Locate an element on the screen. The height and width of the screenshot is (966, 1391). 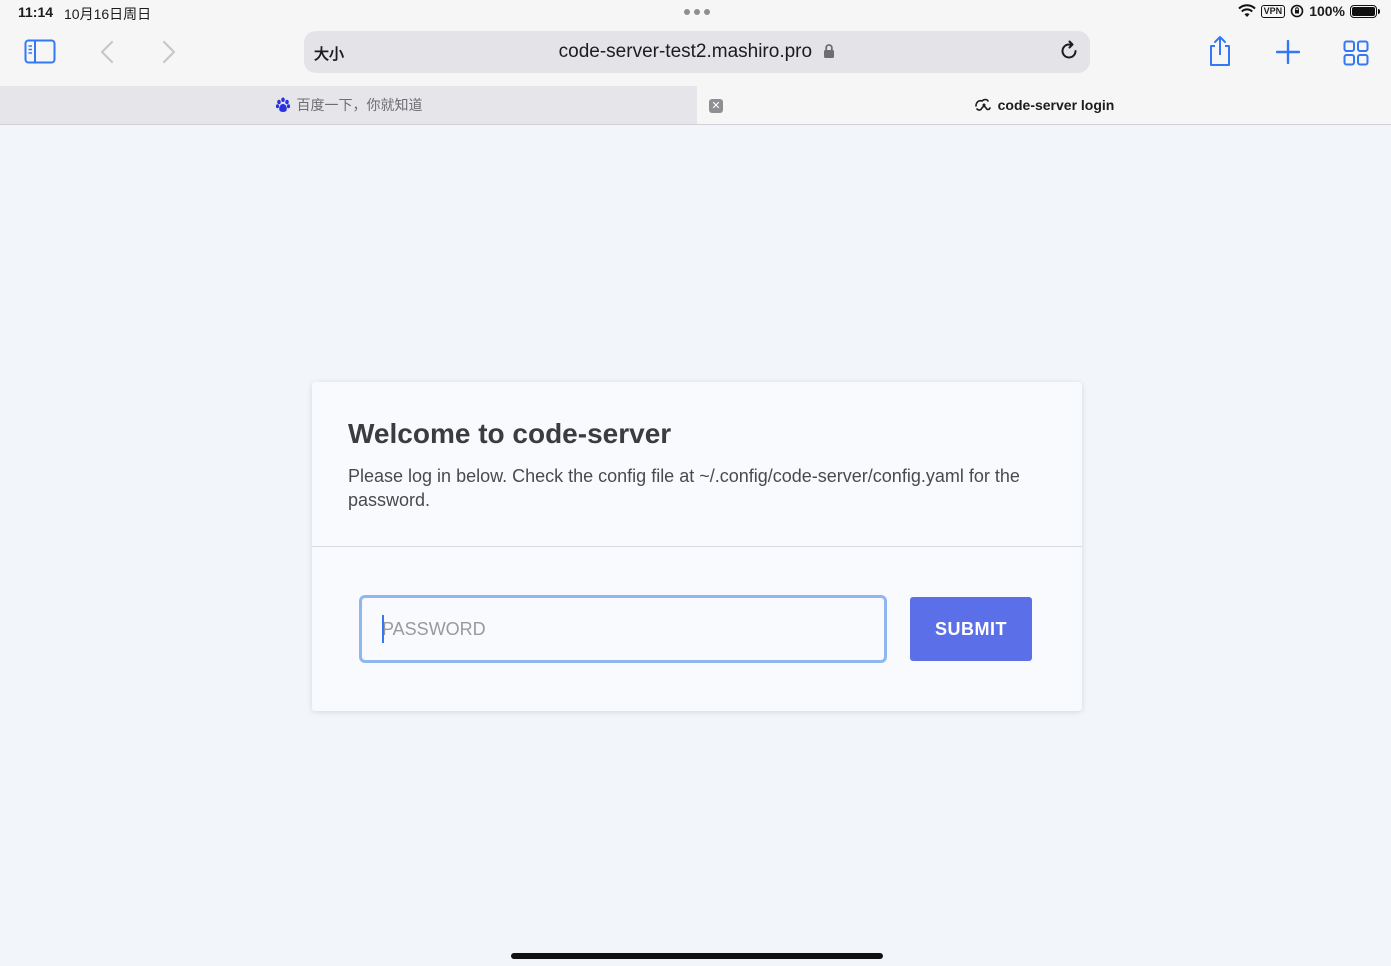
status-bar: 11:14 10月16日周日 VPN 100% is located at coordinates (695, 13).